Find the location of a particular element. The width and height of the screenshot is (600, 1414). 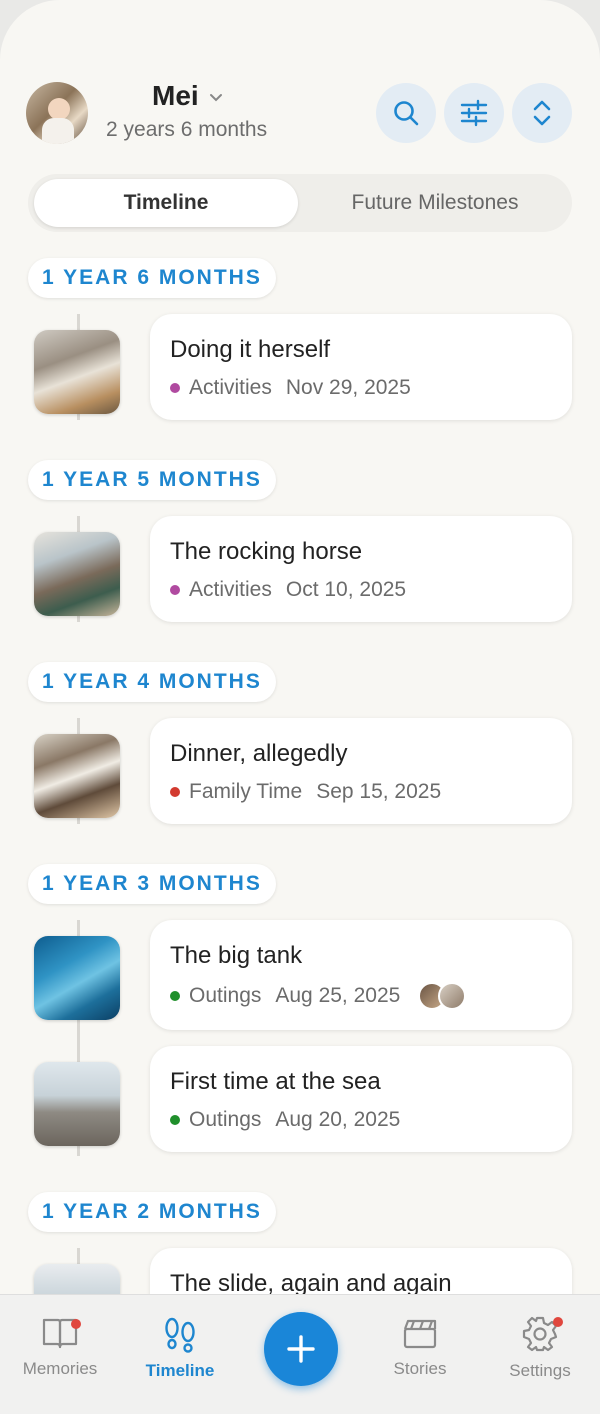

memory-date: Sep 15, 2025 is located at coordinates (379, 791).